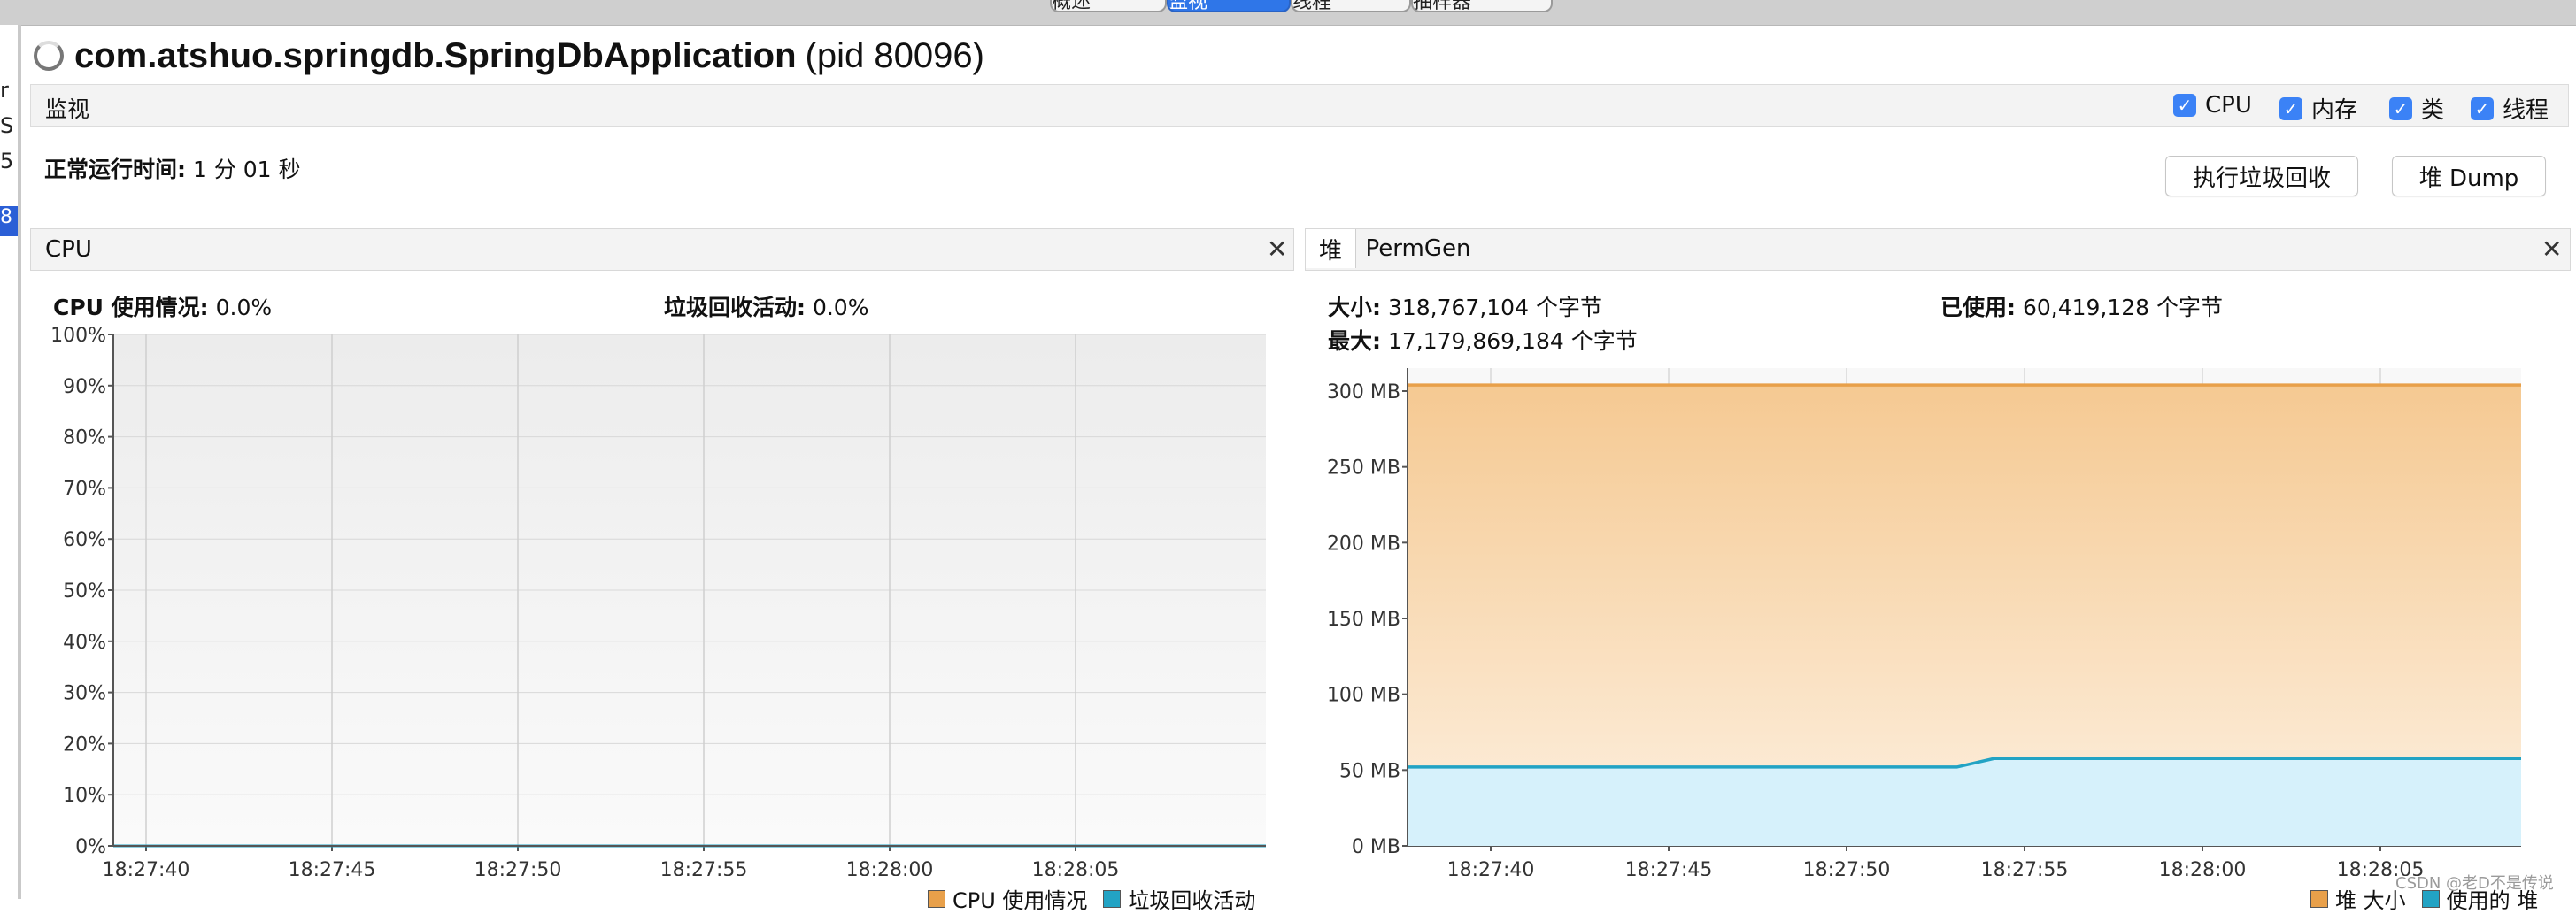 The width and height of the screenshot is (2576, 914). Describe the element at coordinates (1938, 249) in the screenshot. I see `heap-panel-header: 堆 PermGen ✕` at that location.